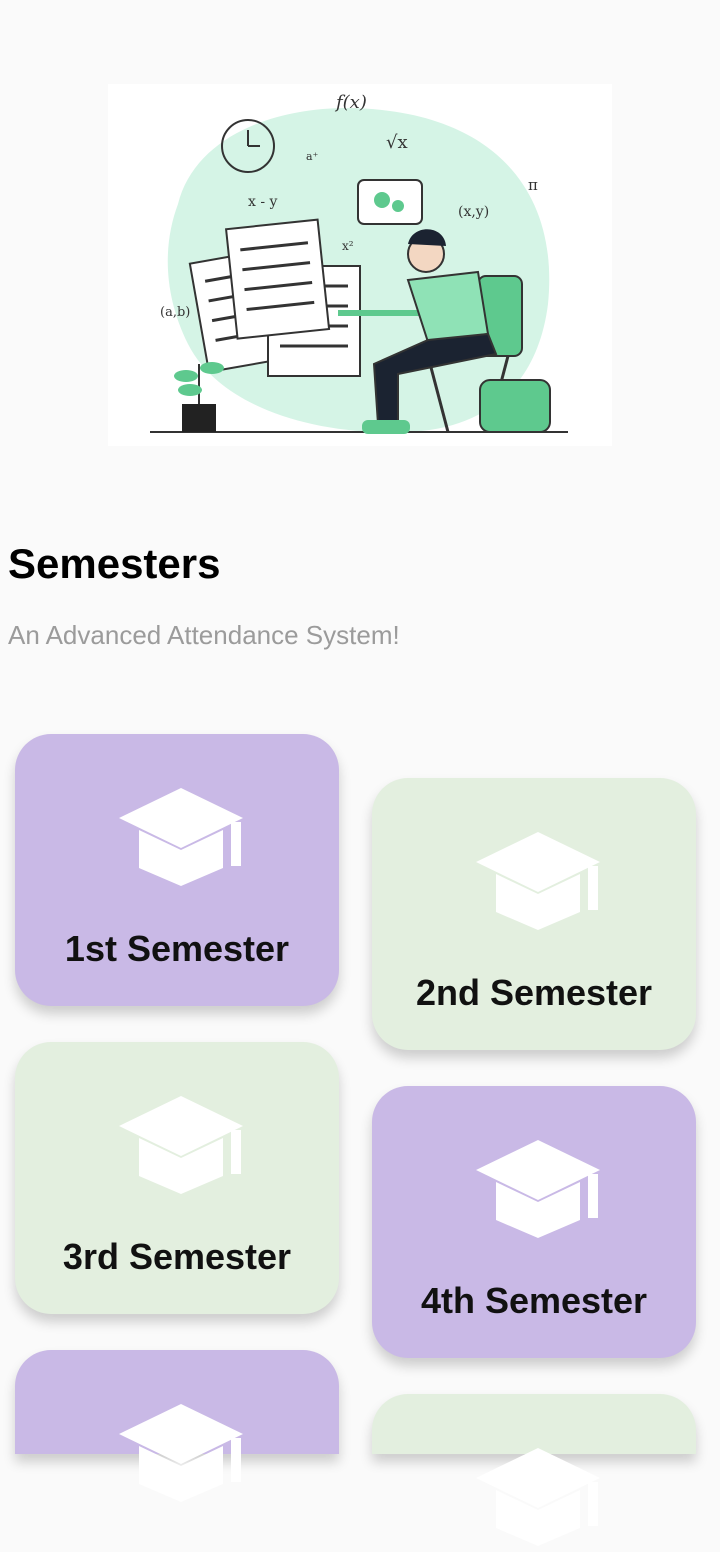 The image size is (720, 1552). I want to click on math-label-pi: π, so click(533, 185).